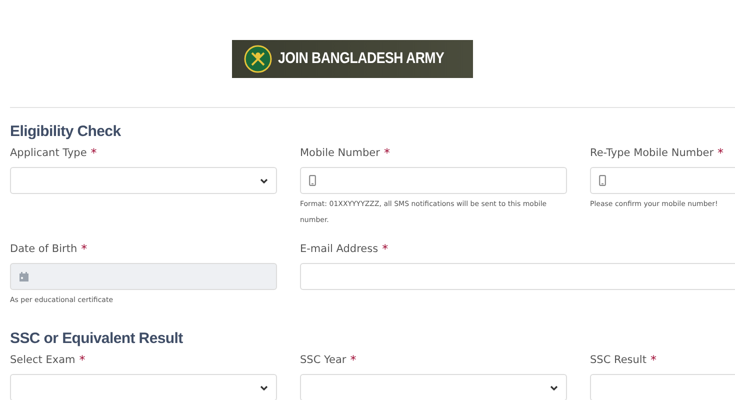 This screenshot has height=400, width=735. I want to click on section-heading: Eligibility Check, so click(65, 131).